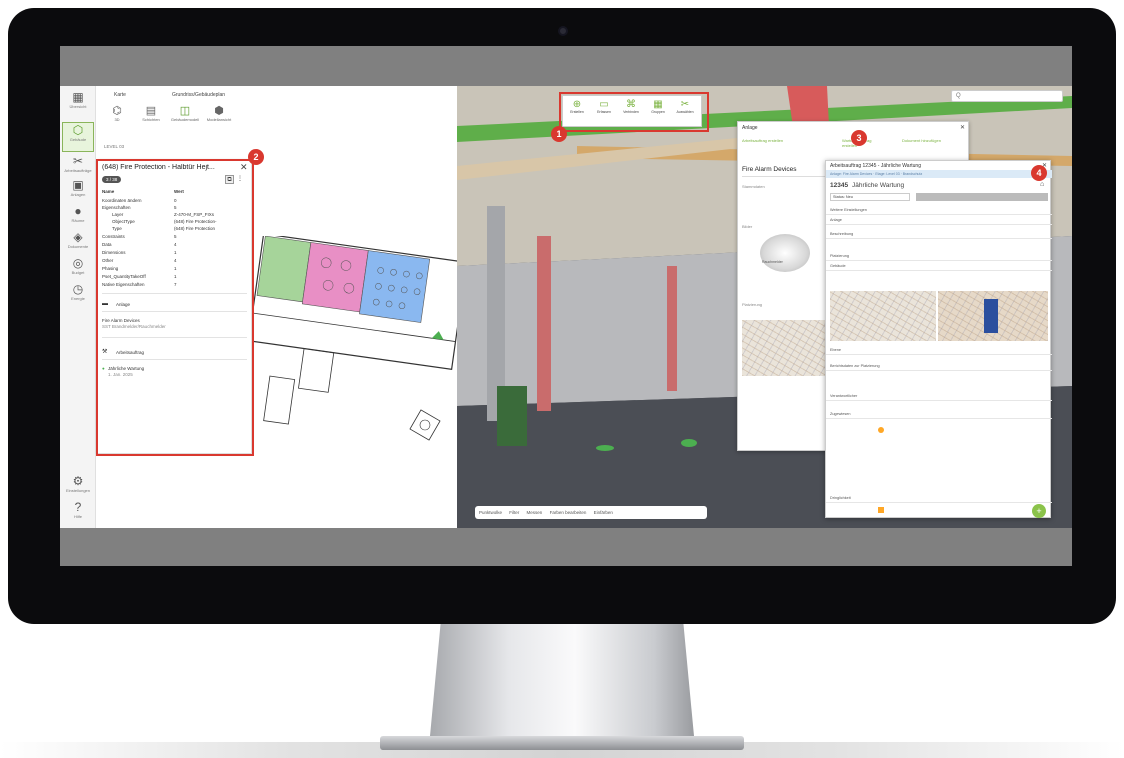  What do you see at coordinates (785, 253) in the screenshot?
I see `smoke-detector-image` at bounding box center [785, 253].